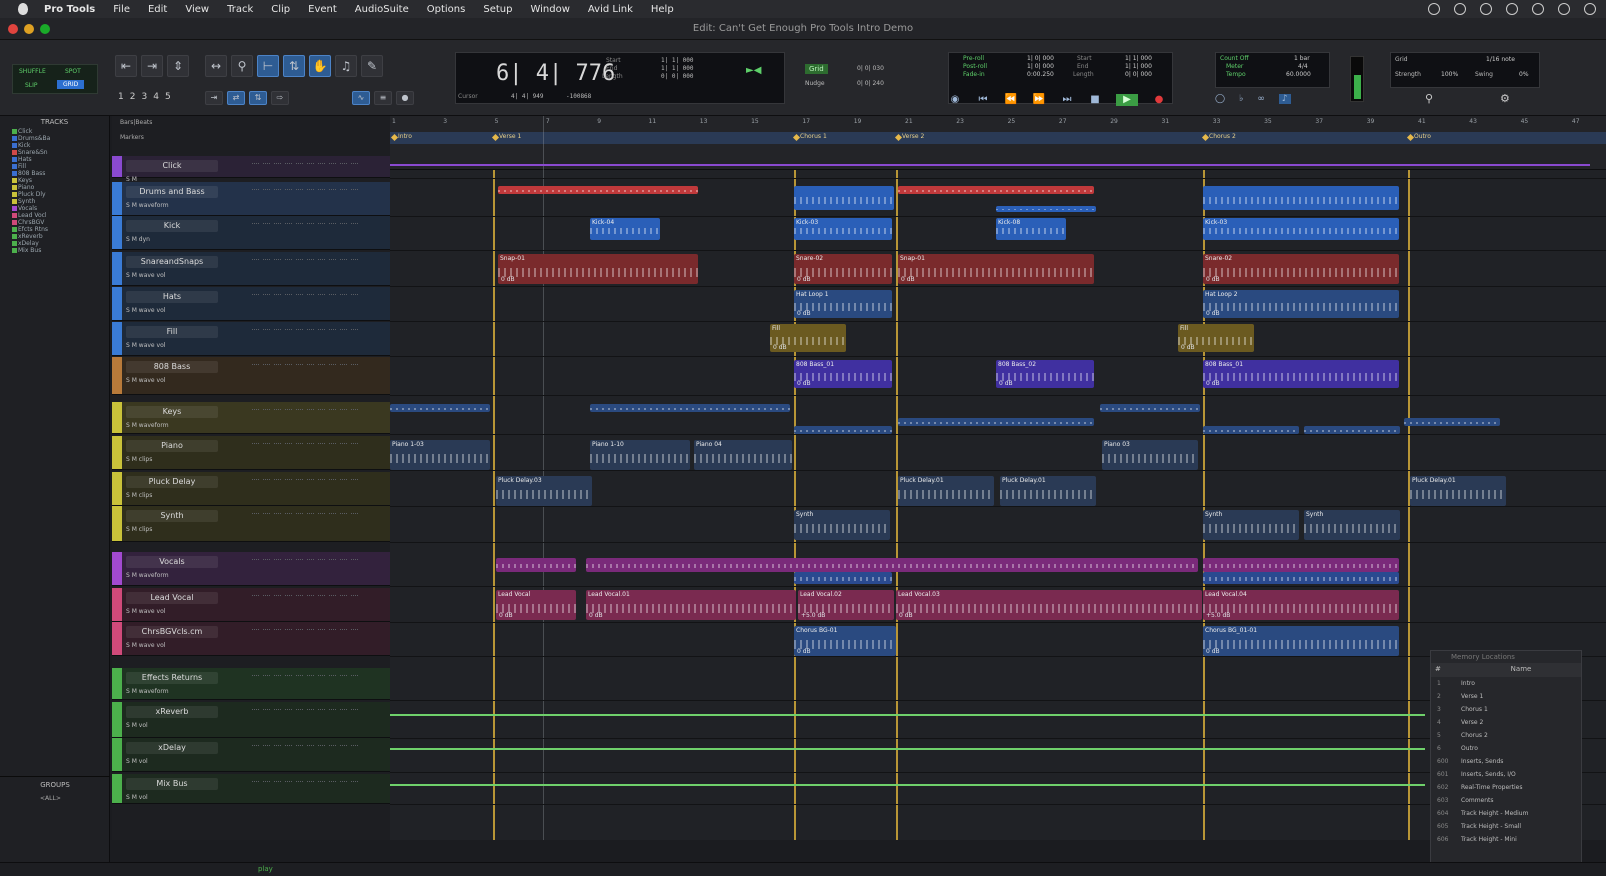  Describe the element at coordinates (172, 516) in the screenshot. I see `track-name: Synth` at that location.